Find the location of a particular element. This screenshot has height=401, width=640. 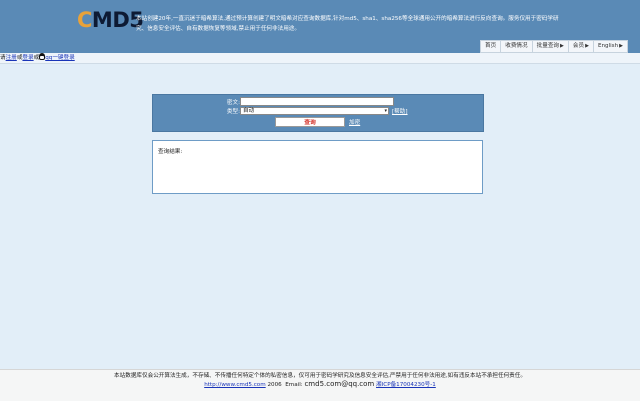

qq-penguin-icon is located at coordinates (42, 56).